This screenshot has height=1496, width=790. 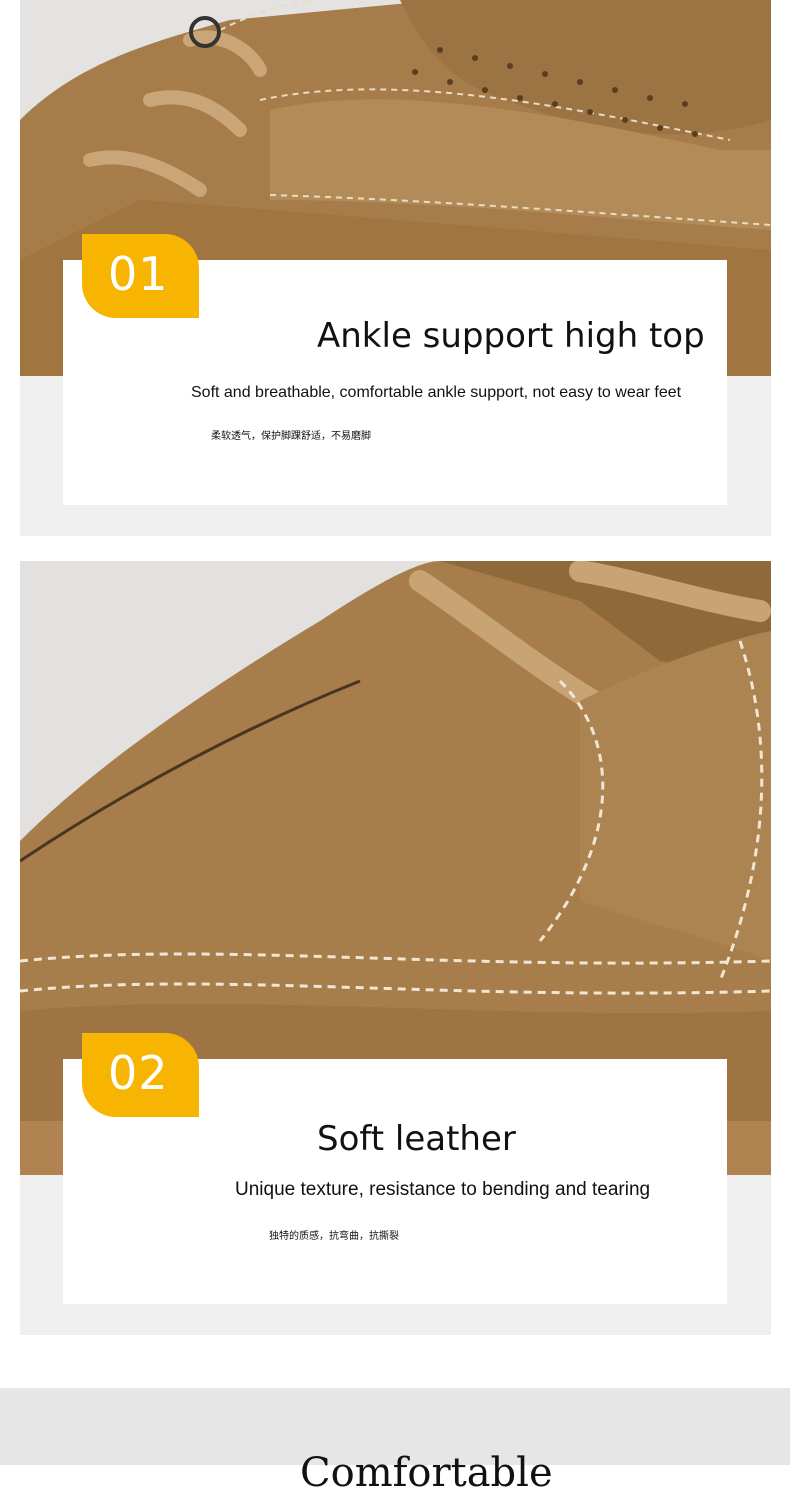 What do you see at coordinates (140, 276) in the screenshot?
I see `feature-number-badge: 01` at bounding box center [140, 276].